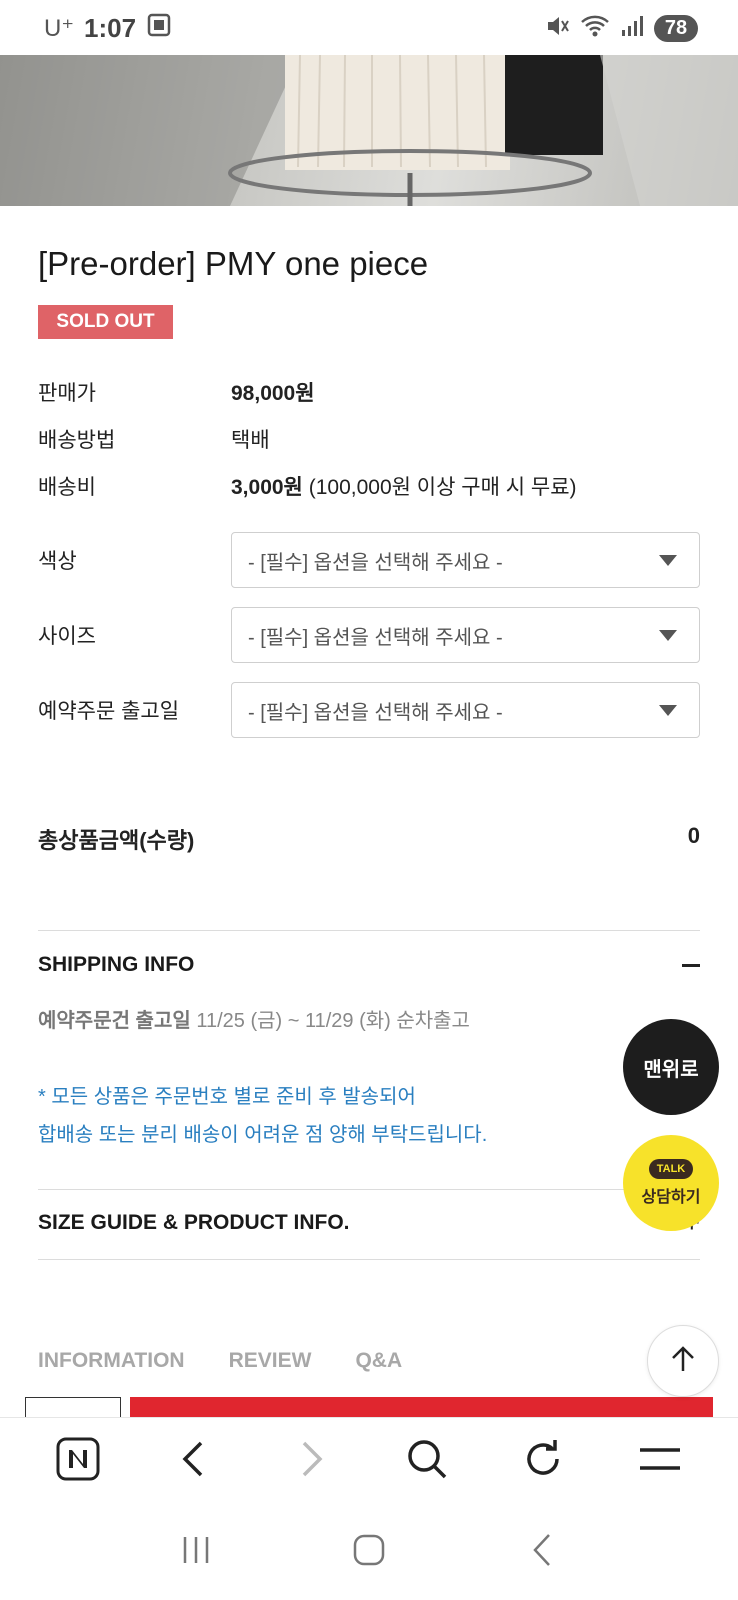 The width and height of the screenshot is (738, 1600). What do you see at coordinates (333, 1021) in the screenshot?
I see `release-value: 11/25 (금) ~ 11/29 (화) 순차출고` at bounding box center [333, 1021].